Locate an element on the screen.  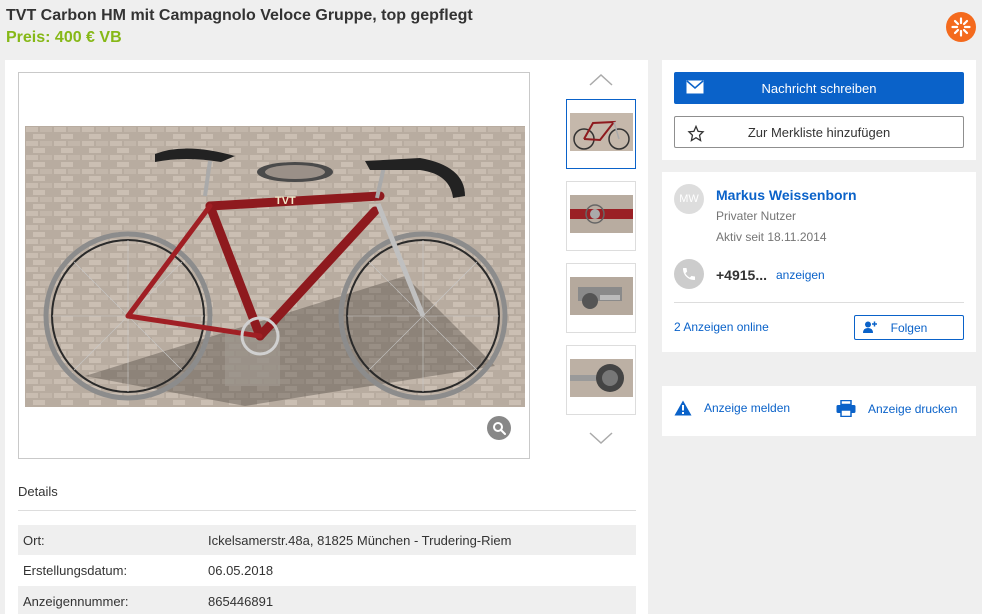
warning-icon is located at coordinates (683, 408).